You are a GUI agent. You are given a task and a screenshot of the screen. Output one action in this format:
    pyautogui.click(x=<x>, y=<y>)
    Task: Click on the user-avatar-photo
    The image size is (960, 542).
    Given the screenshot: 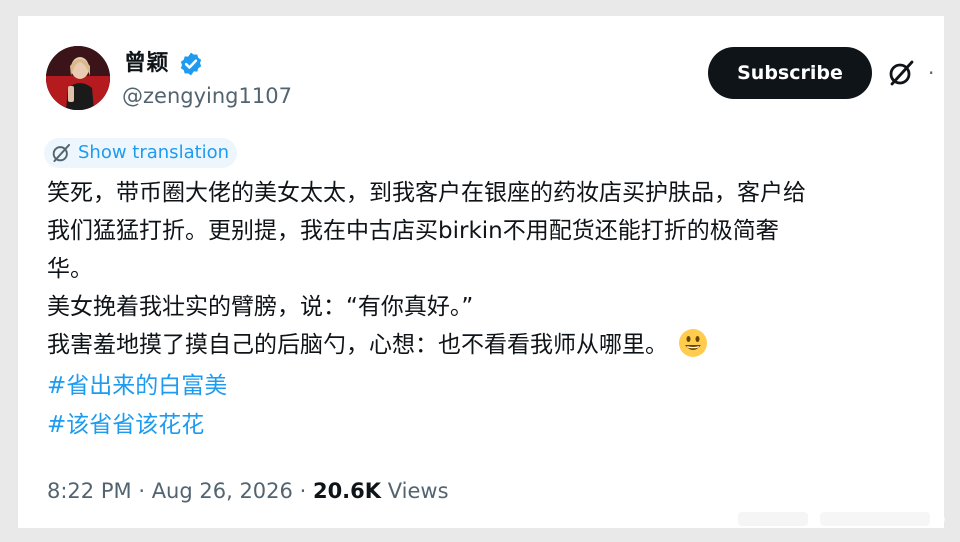 What is the action you would take?
    pyautogui.click(x=78, y=78)
    